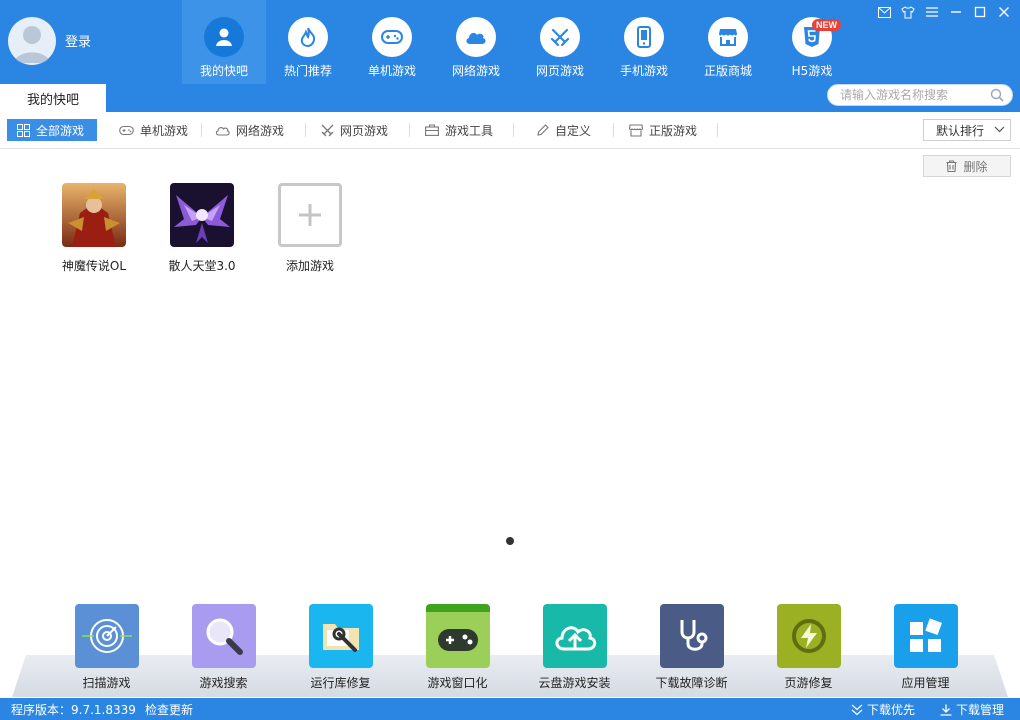  I want to click on sort-dropdown: 默认排行, so click(967, 130).